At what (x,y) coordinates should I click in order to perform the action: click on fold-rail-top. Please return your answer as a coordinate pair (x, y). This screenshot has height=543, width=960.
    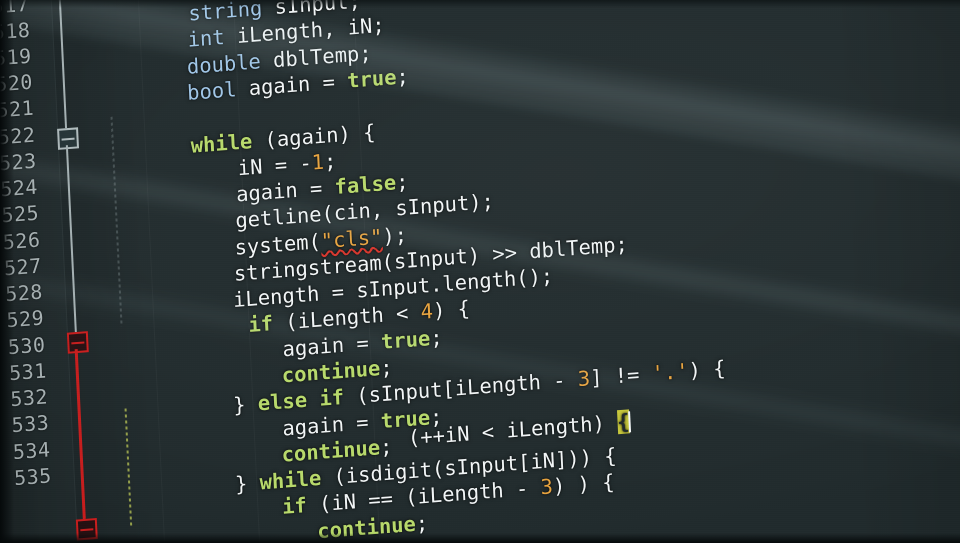
    Looking at the image, I should click on (61, 64).